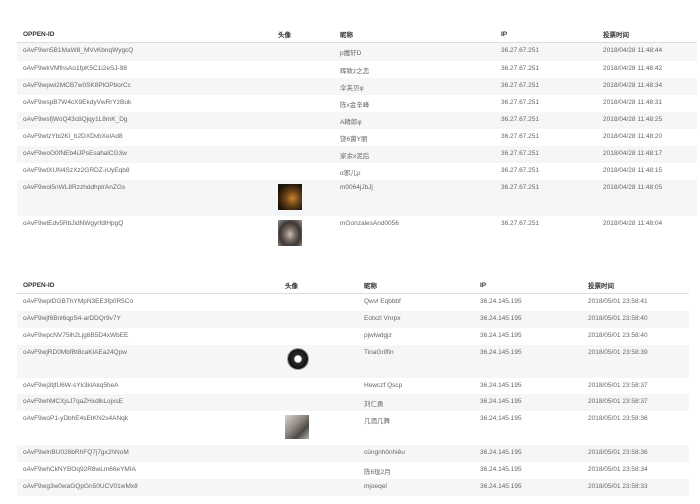 Image resolution: width=700 pixels, height=504 pixels. I want to click on openid-cell: oAvF9wlnBU026bRhFQ7j7gx2hNoM, so click(148, 453).